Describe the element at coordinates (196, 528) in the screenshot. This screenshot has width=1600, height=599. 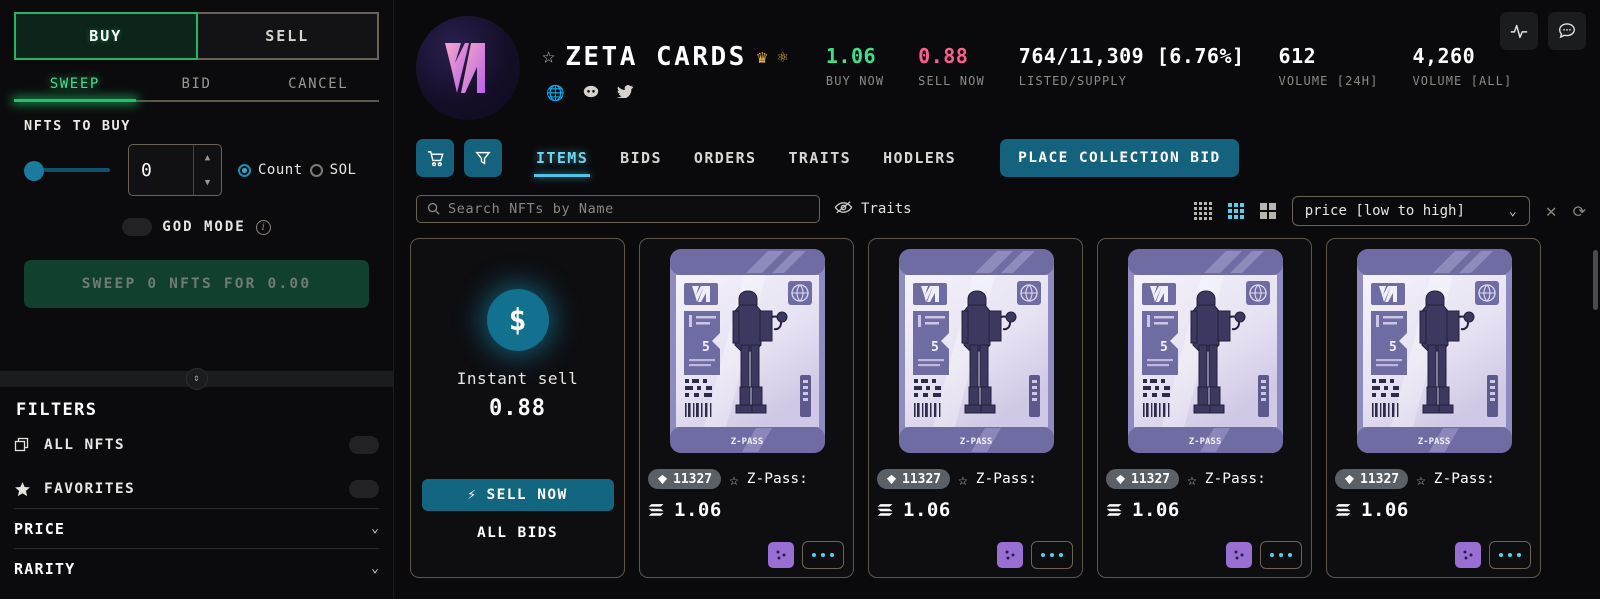
I see `filter-section-price: PRICE ⌄` at that location.